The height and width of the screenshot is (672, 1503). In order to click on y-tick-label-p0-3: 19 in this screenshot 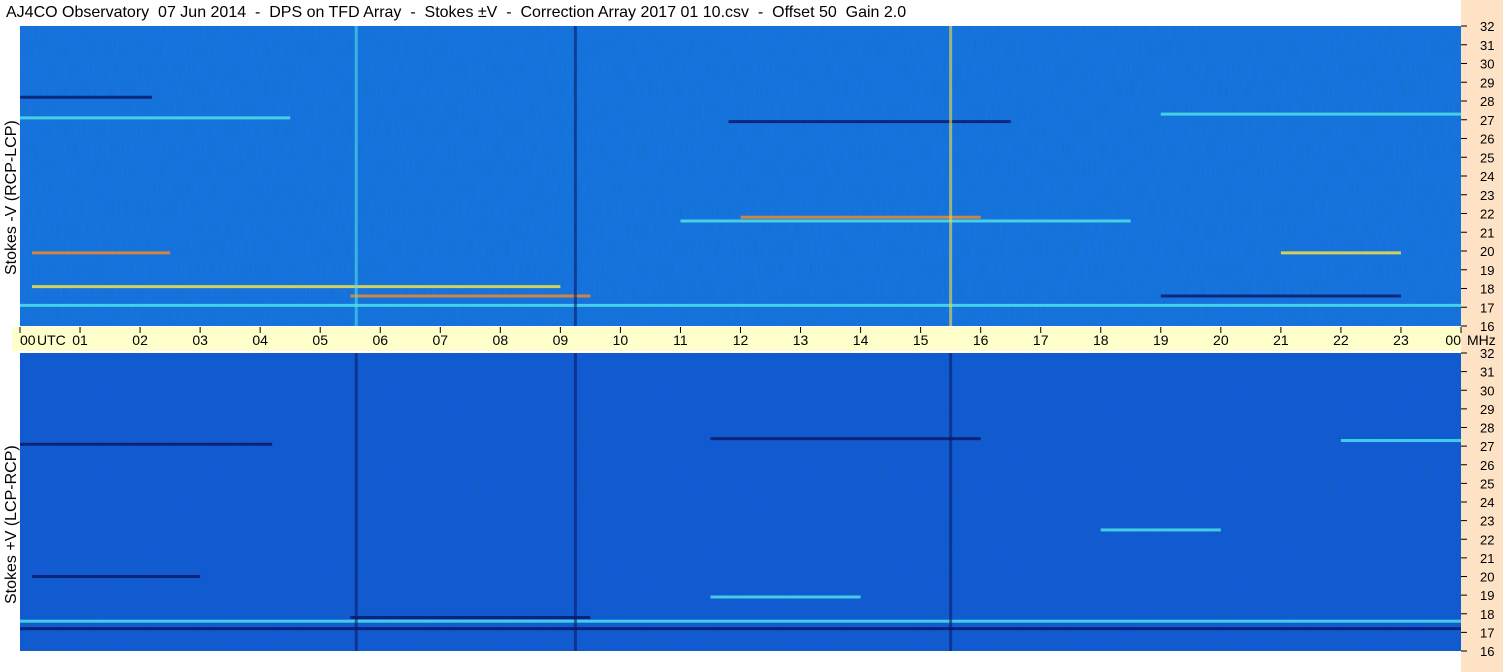, I will do `click(1487, 270)`.